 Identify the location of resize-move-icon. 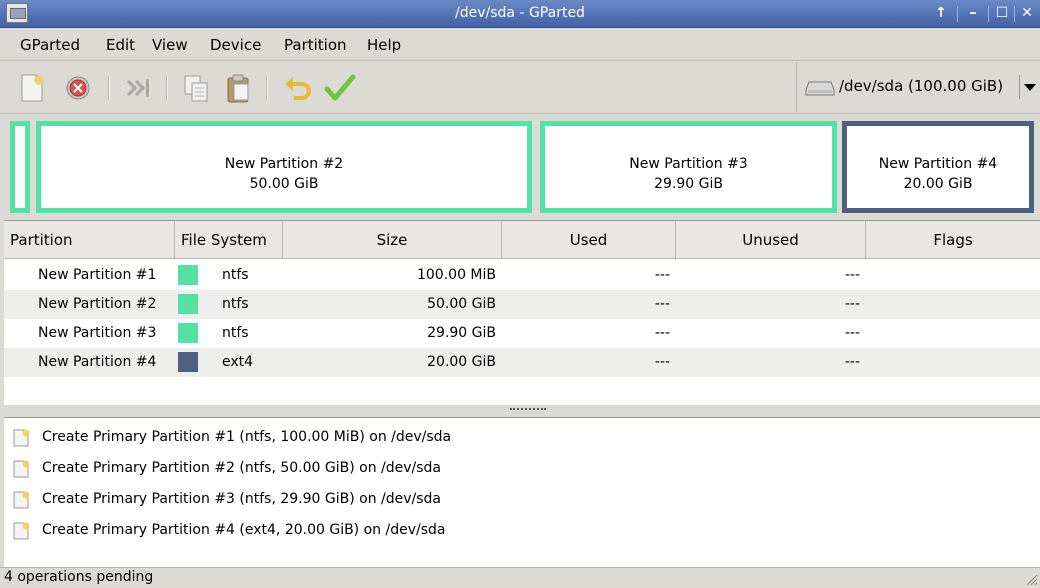
(138, 88).